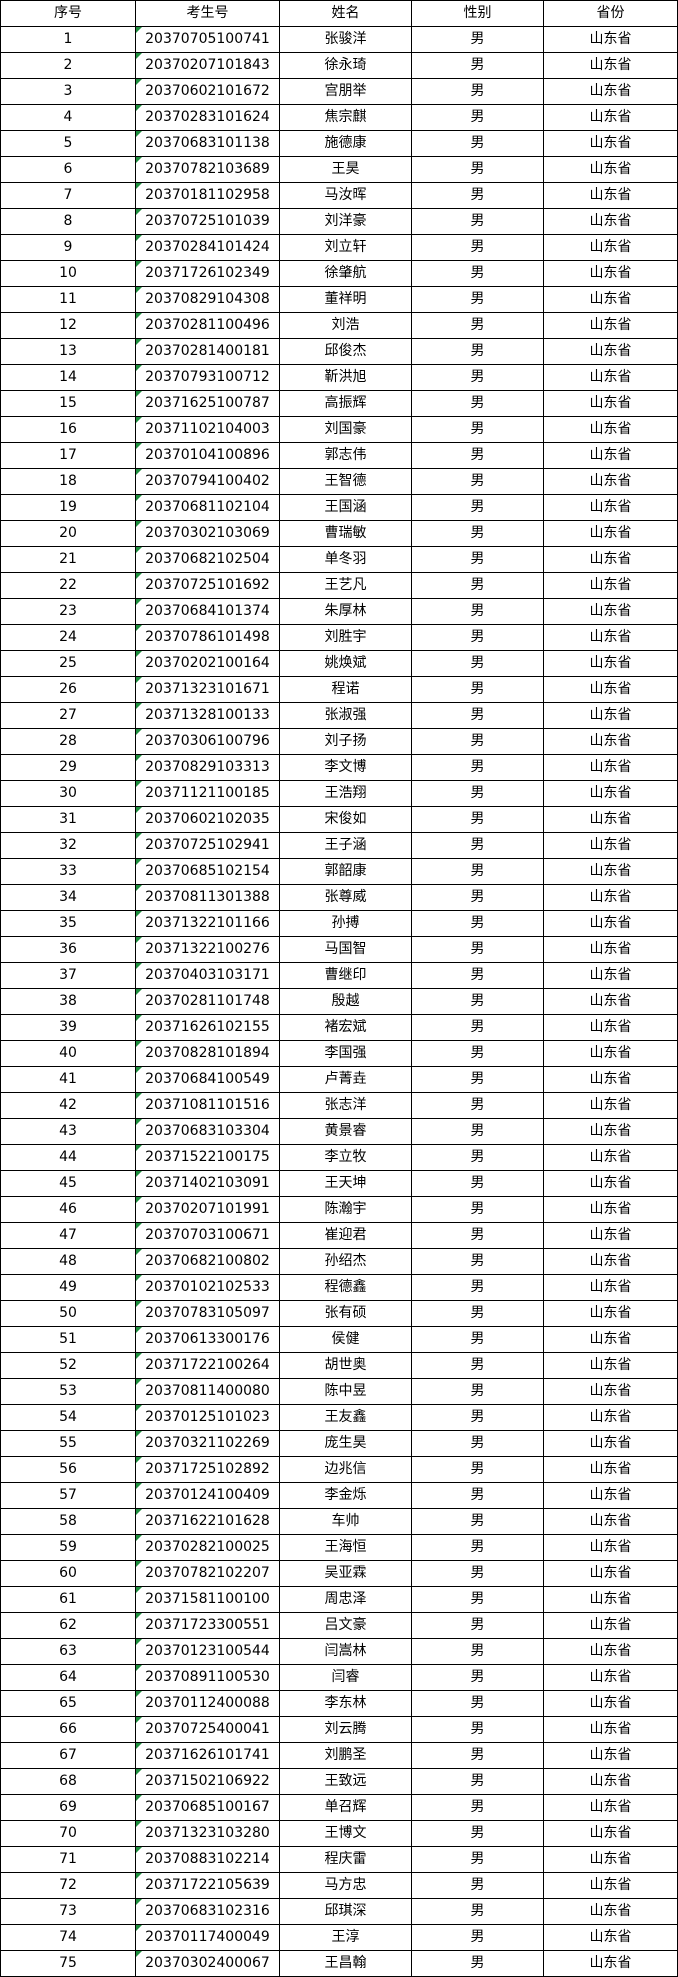 The image size is (678, 1977). Describe the element at coordinates (345, 1755) in the screenshot. I see `cell-name: 刘鹏圣` at that location.